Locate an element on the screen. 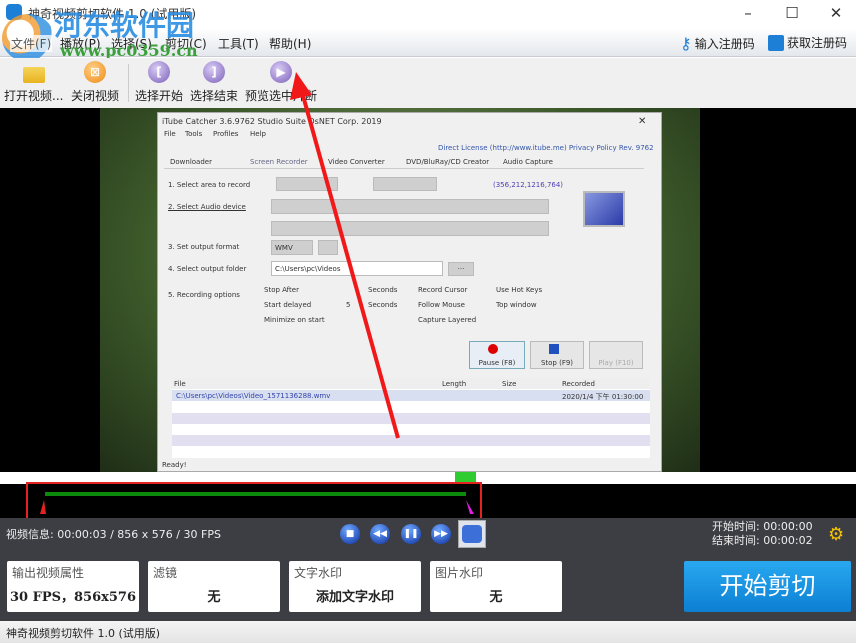 This screenshot has height=643, width=856. key-icon: ⚷ is located at coordinates (686, 43).